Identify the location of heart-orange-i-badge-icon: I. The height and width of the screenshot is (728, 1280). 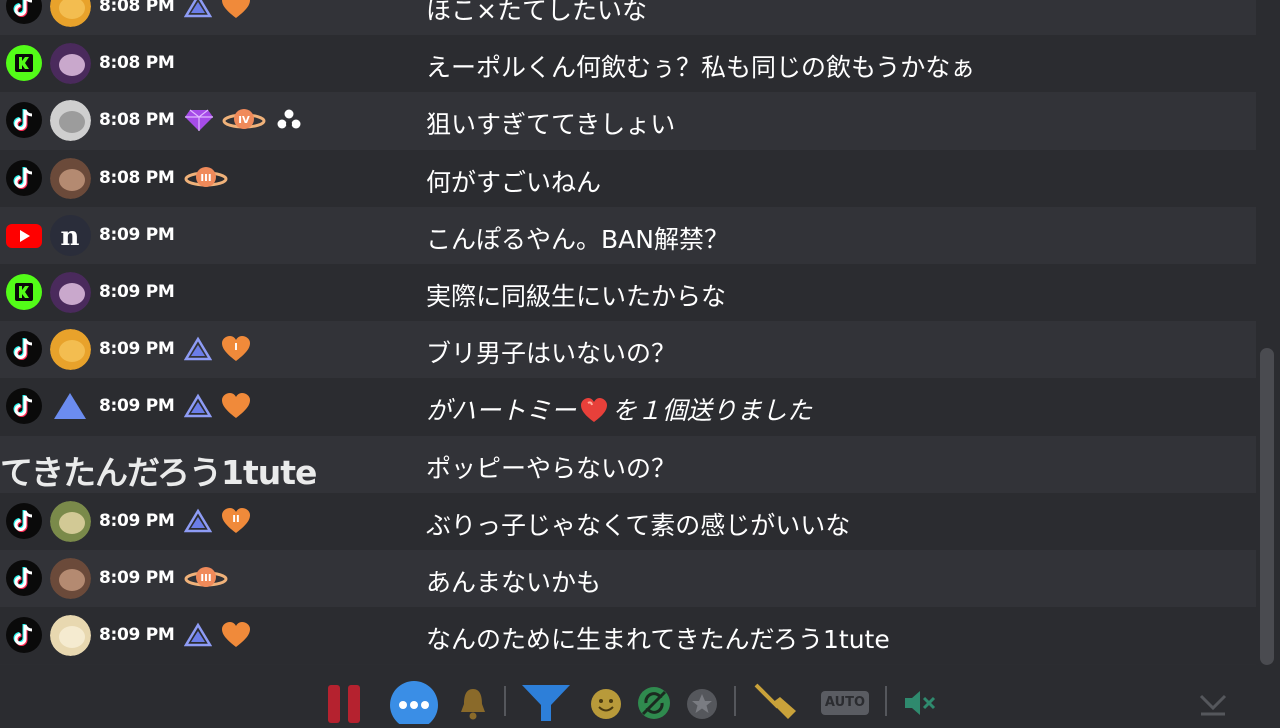
(236, 351).